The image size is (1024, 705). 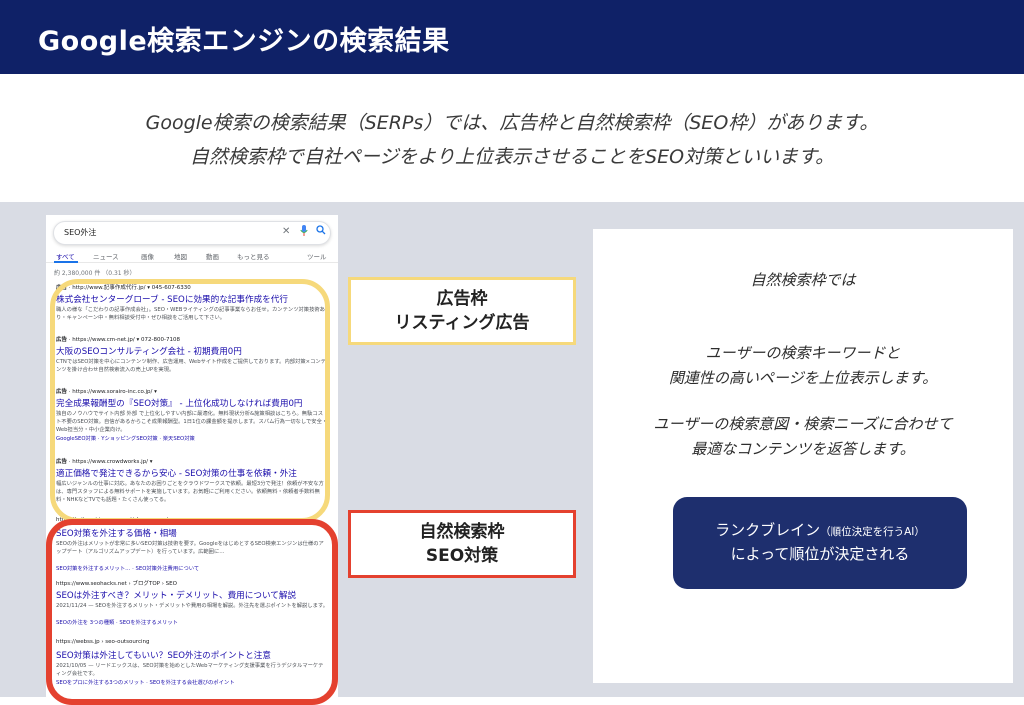 I want to click on tab-divider, so click(x=192, y=262).